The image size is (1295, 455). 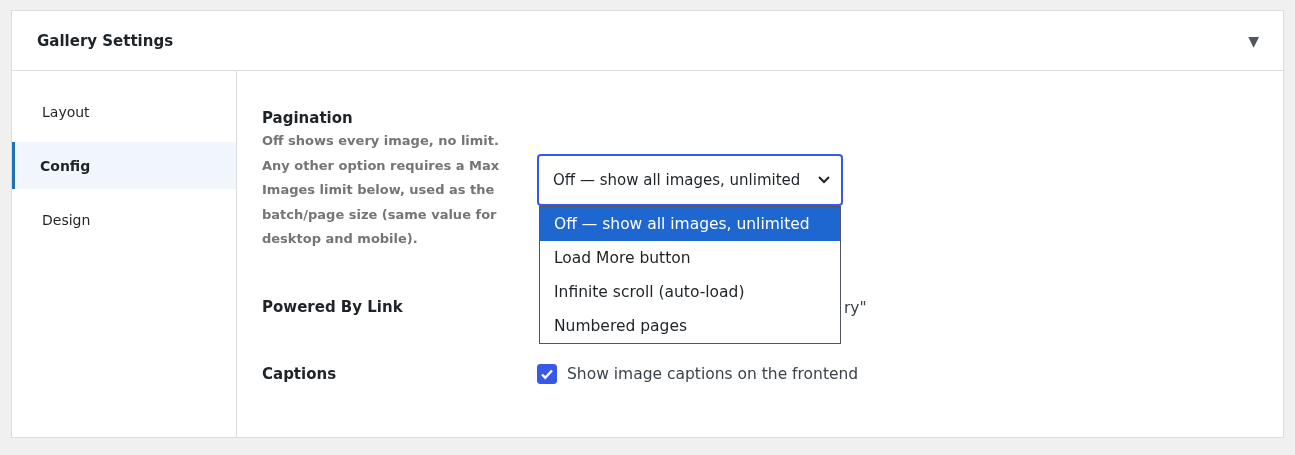 I want to click on setting-label: Powered By Link, so click(x=333, y=307).